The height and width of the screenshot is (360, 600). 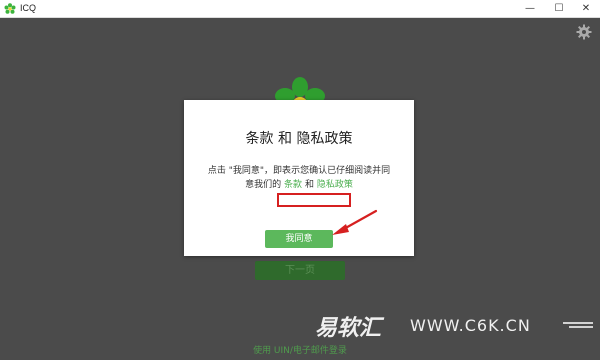 What do you see at coordinates (470, 325) in the screenshot?
I see `watermark-url: WWW.C6K.CN` at bounding box center [470, 325].